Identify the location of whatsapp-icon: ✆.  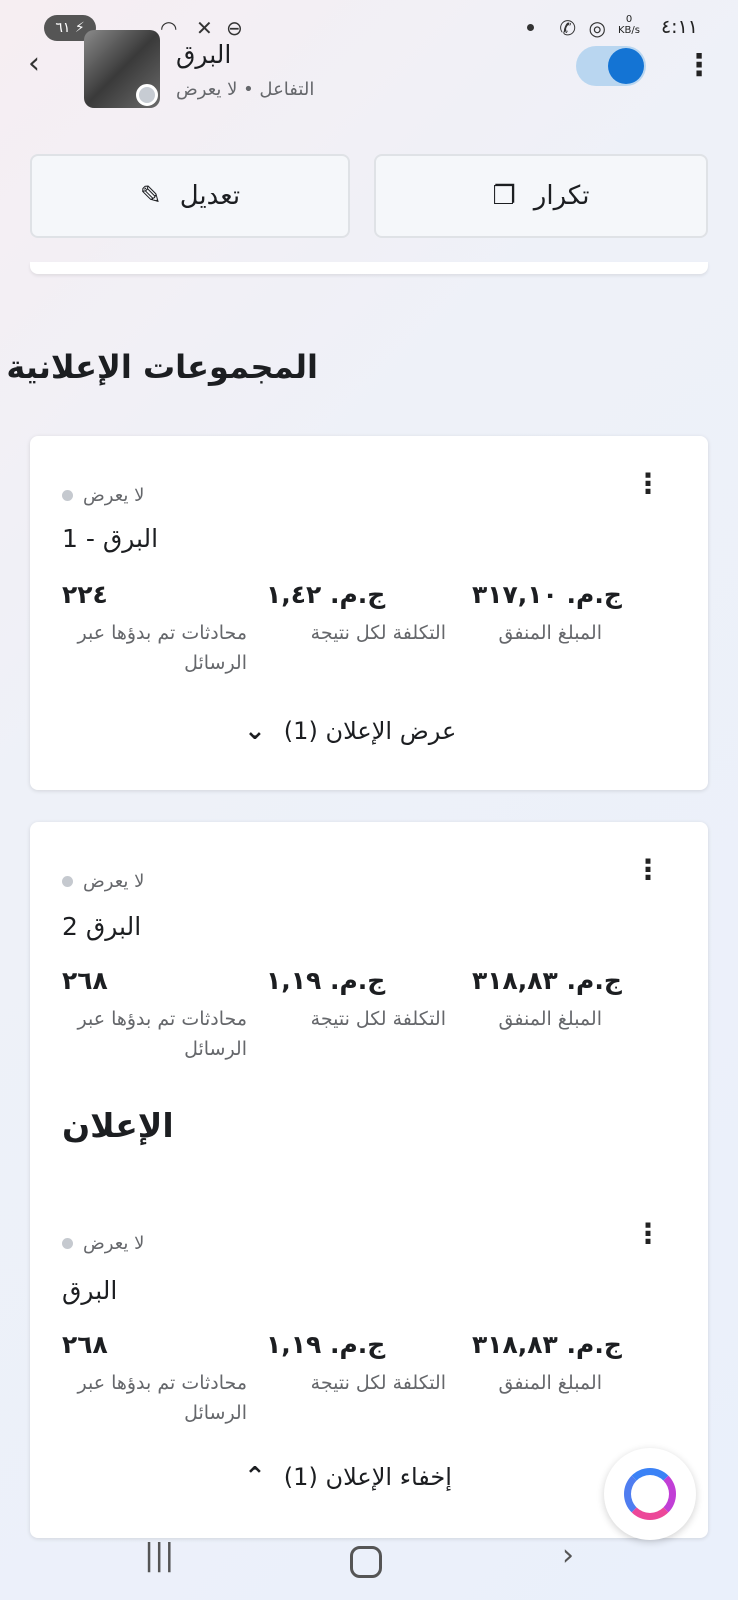
(567, 28).